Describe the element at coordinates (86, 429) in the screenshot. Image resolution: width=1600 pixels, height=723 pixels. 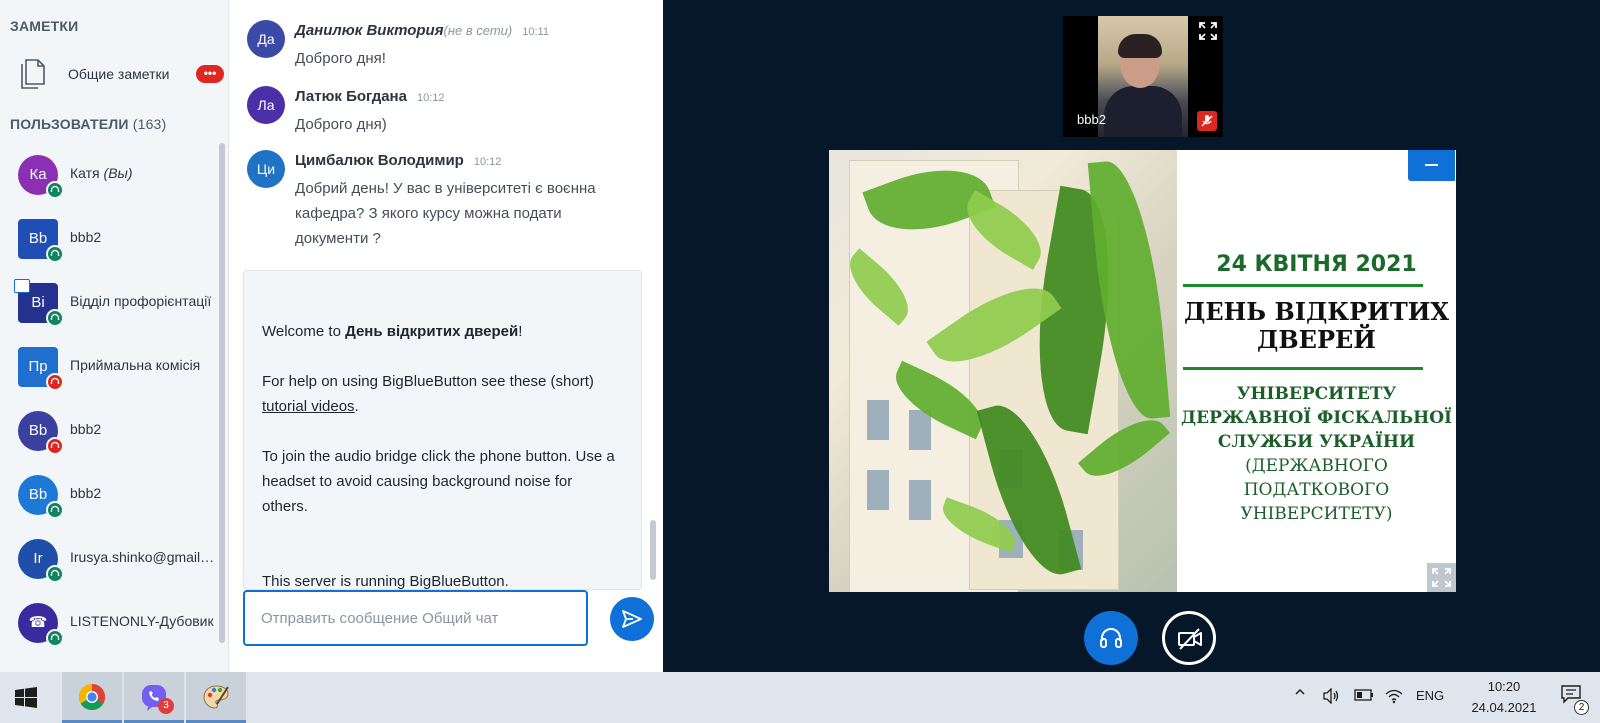
I see `user-name-text: bbb2` at that location.